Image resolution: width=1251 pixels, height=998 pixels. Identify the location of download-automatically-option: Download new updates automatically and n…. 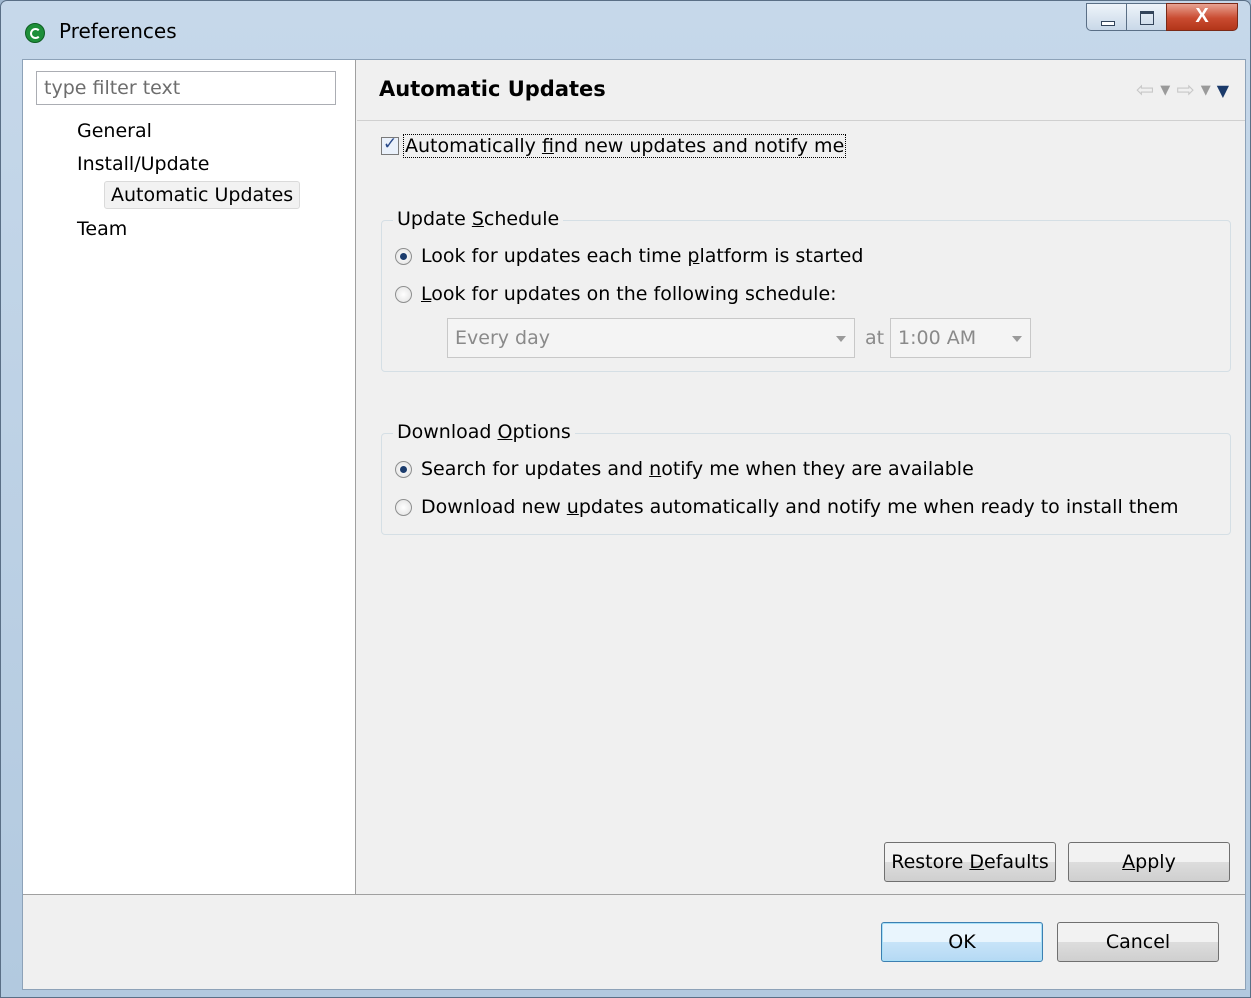
(786, 507).